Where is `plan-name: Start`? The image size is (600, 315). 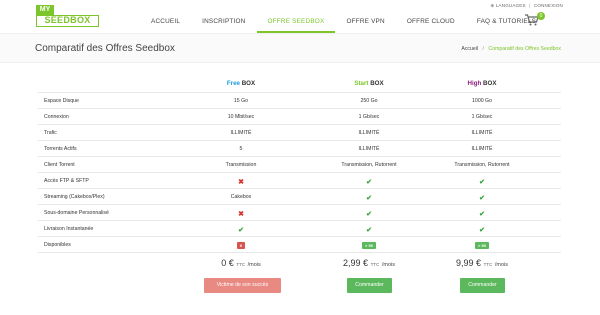 plan-name: Start is located at coordinates (361, 83).